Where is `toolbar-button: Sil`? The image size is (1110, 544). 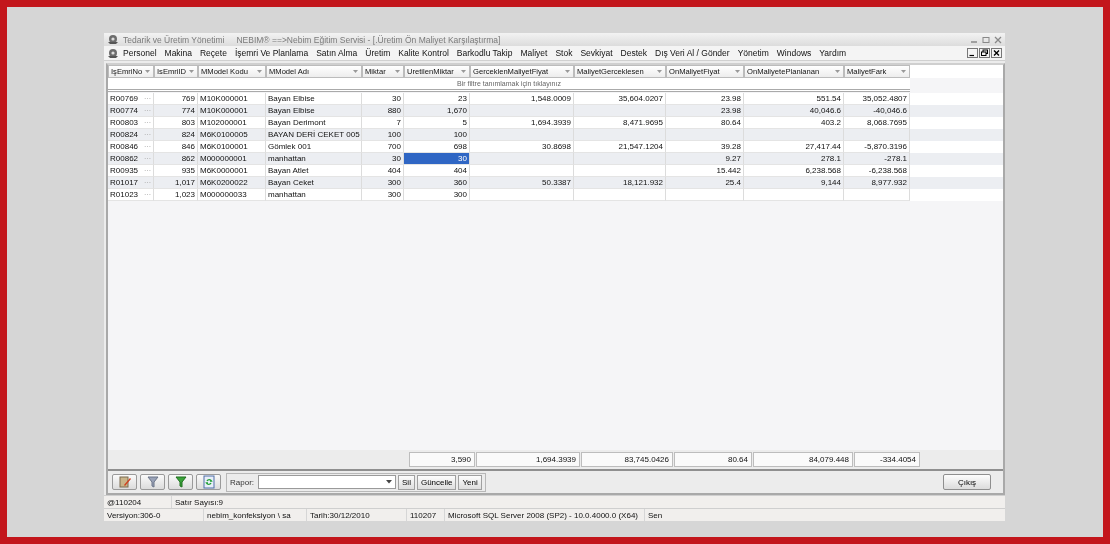 toolbar-button: Sil is located at coordinates (406, 482).